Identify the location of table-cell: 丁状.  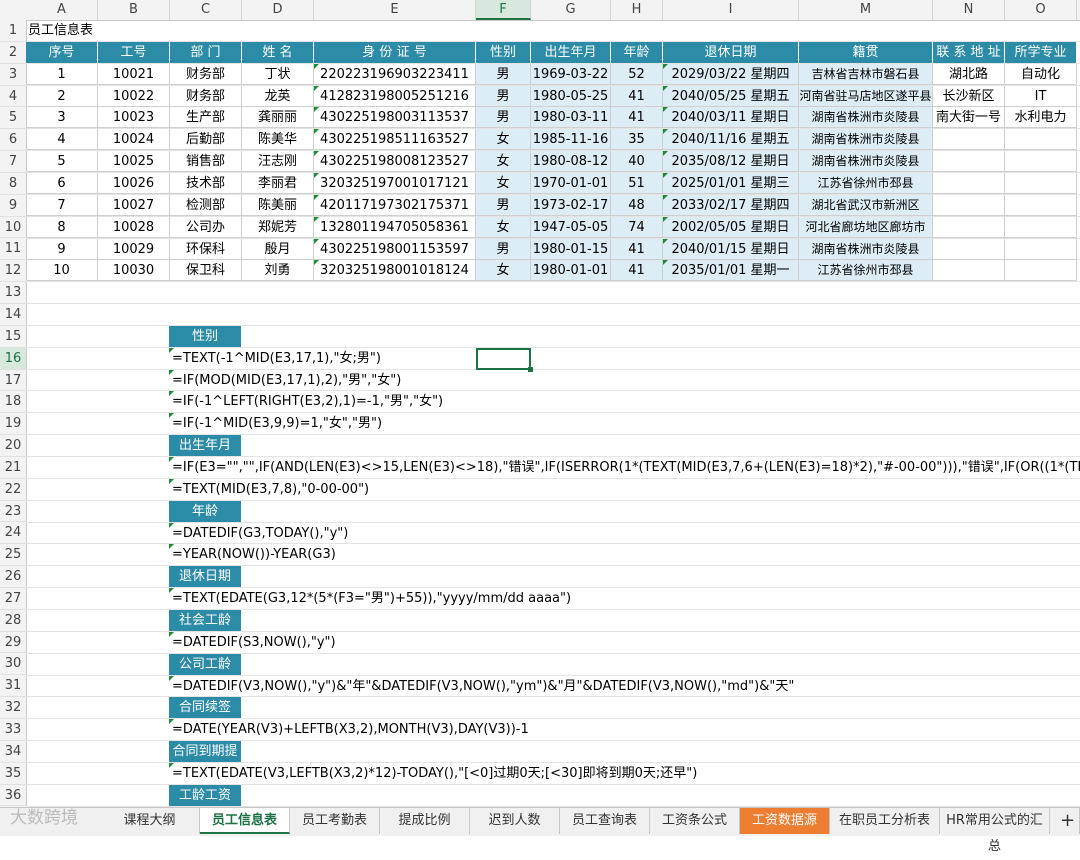
(278, 74).